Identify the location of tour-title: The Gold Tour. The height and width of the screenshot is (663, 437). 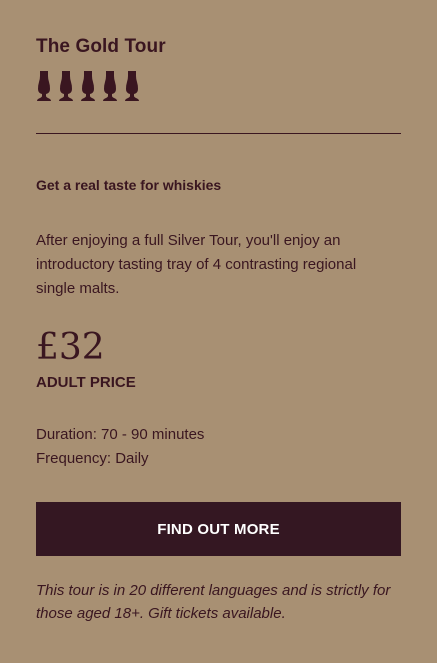
(101, 46).